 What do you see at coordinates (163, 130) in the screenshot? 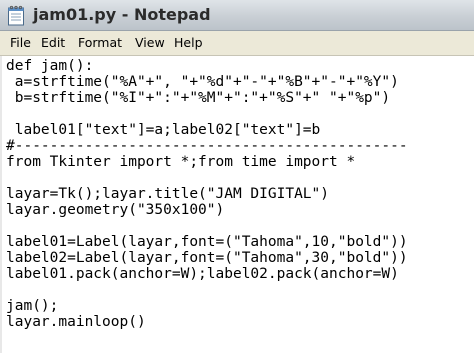
I see `code-line: label01["text"]=a;label02["text"]=b` at bounding box center [163, 130].